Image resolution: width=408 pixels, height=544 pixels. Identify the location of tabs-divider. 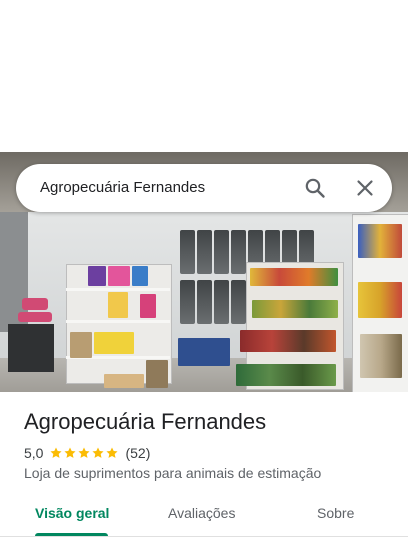
(204, 536).